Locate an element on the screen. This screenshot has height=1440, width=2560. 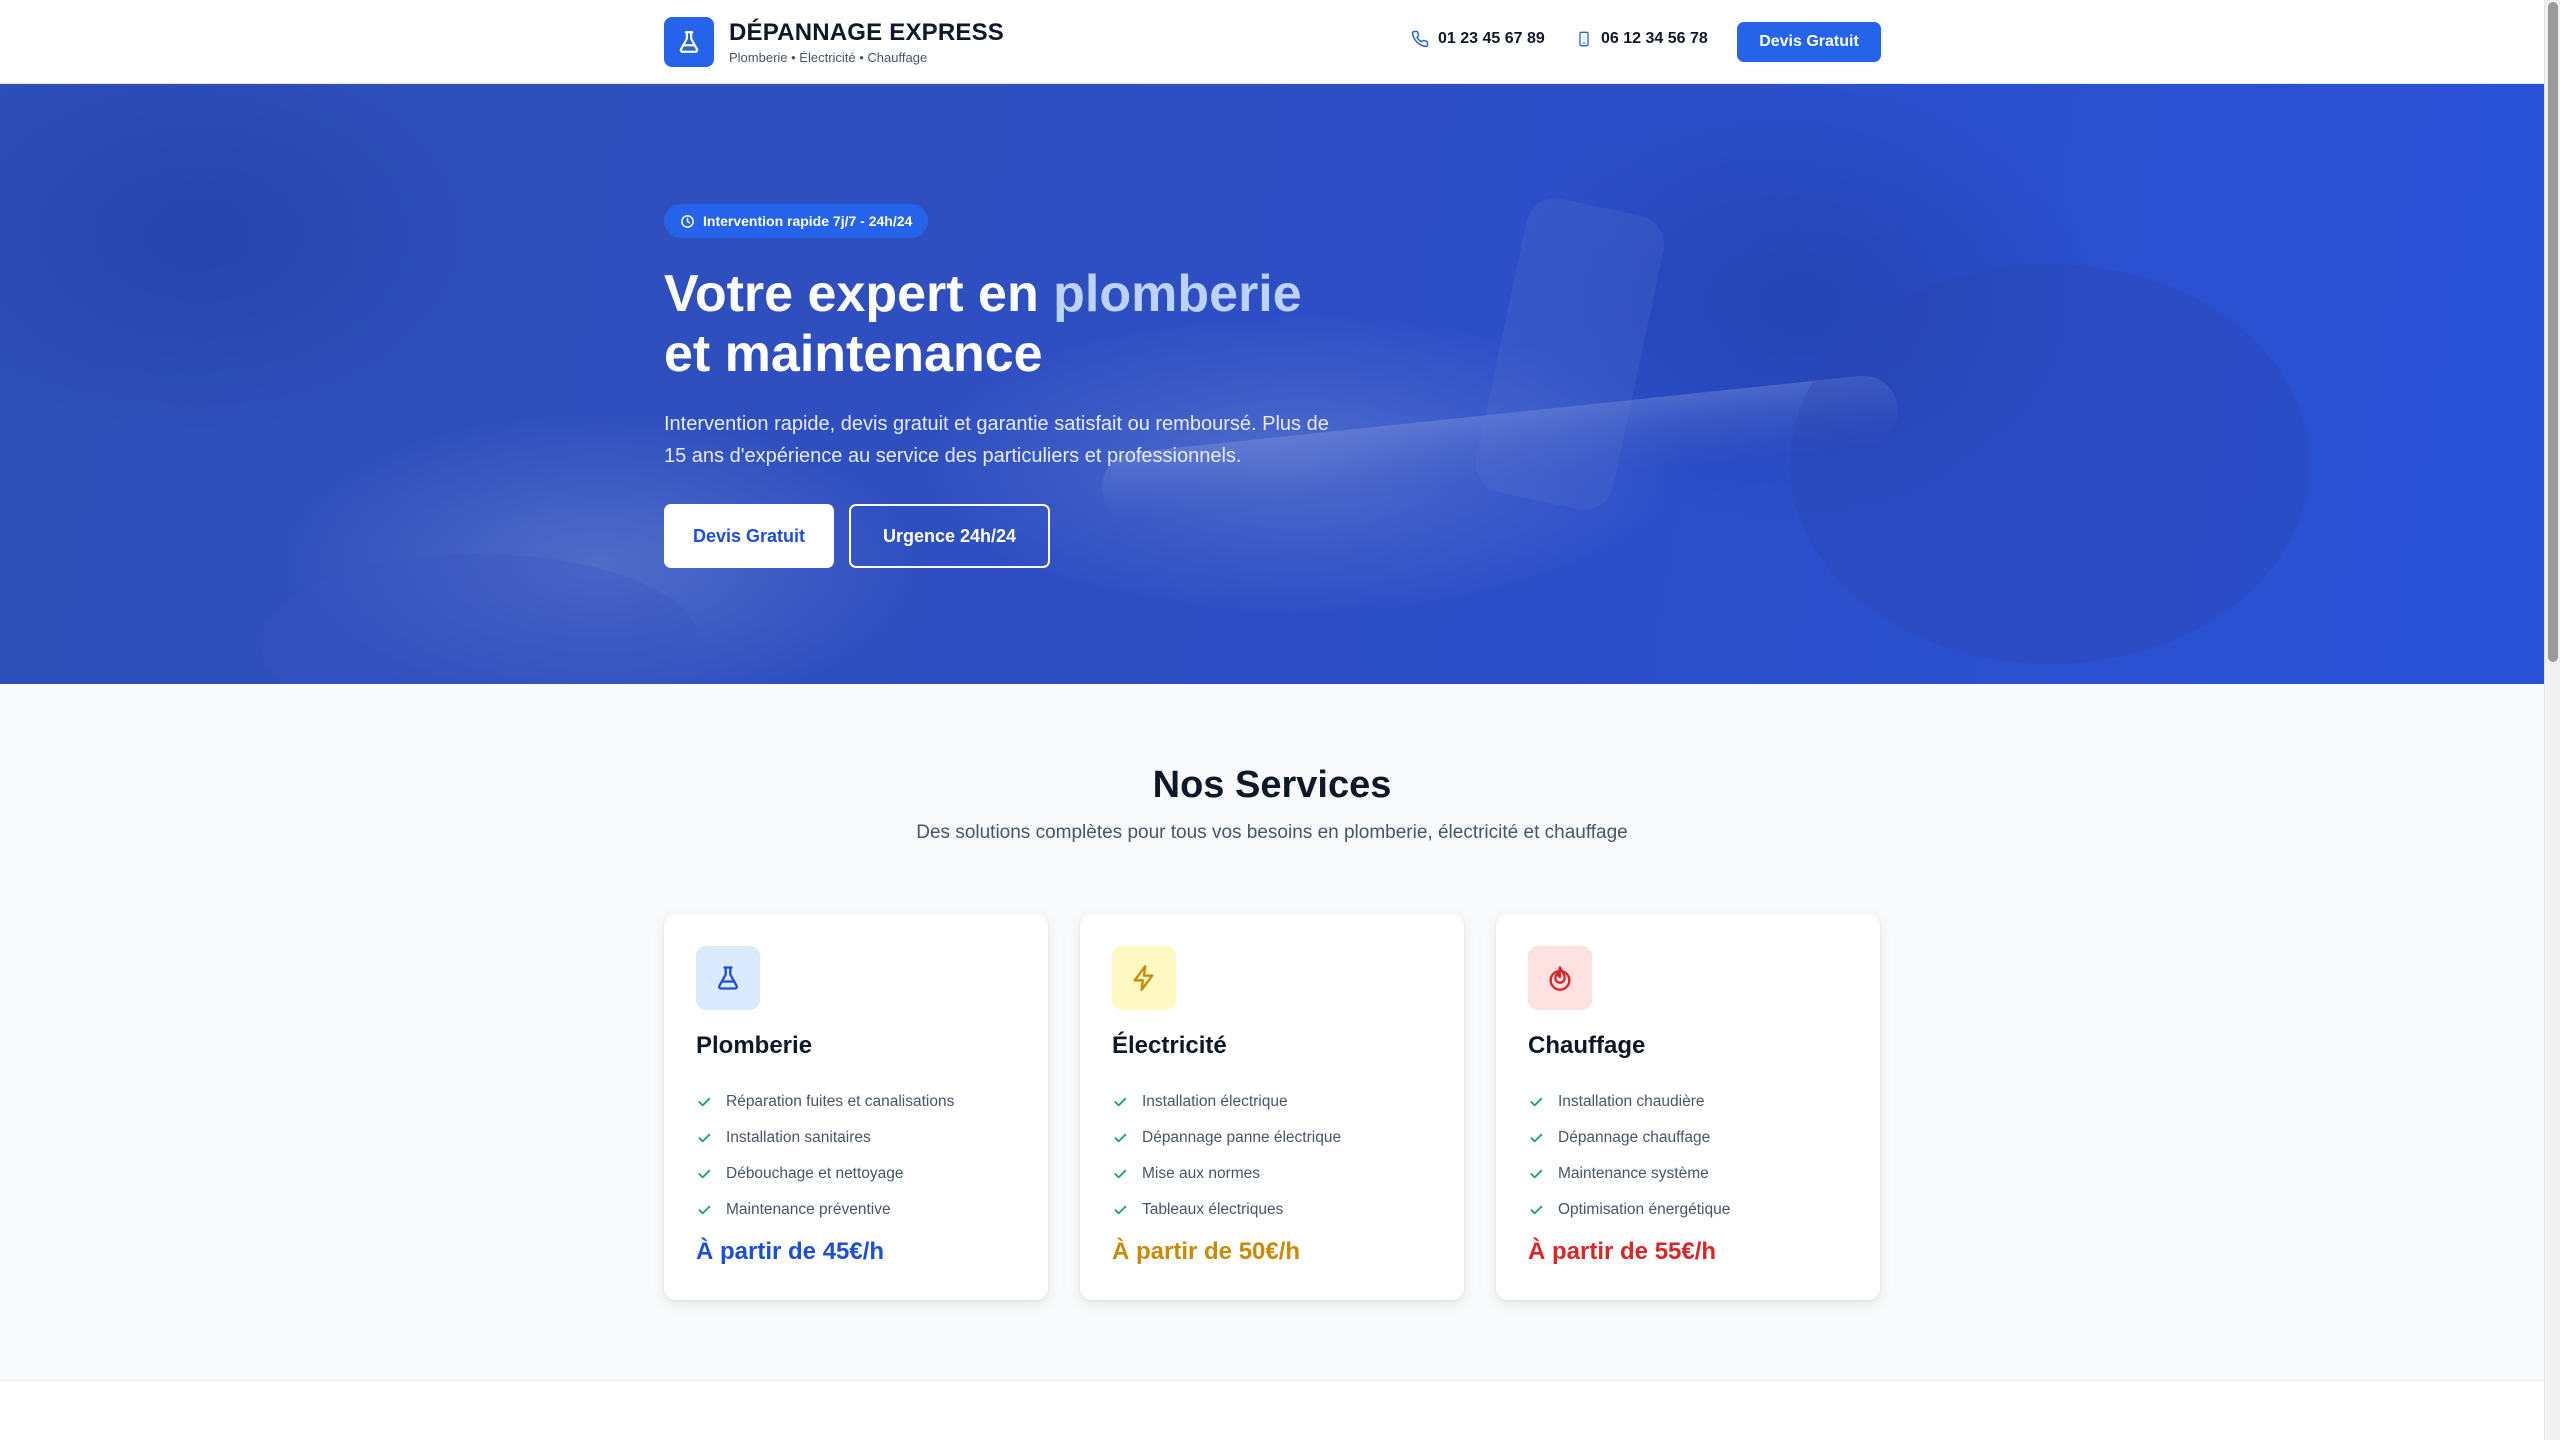
list-item: Dépannage panne électrique is located at coordinates (1226, 1138).